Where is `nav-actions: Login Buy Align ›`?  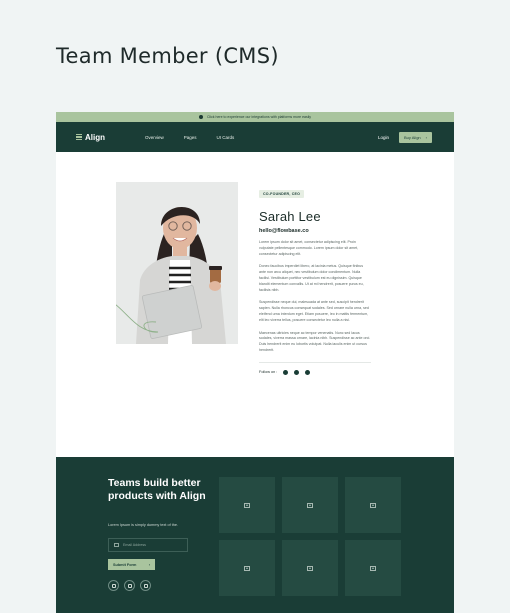
nav-actions: Login Buy Align › is located at coordinates (405, 137).